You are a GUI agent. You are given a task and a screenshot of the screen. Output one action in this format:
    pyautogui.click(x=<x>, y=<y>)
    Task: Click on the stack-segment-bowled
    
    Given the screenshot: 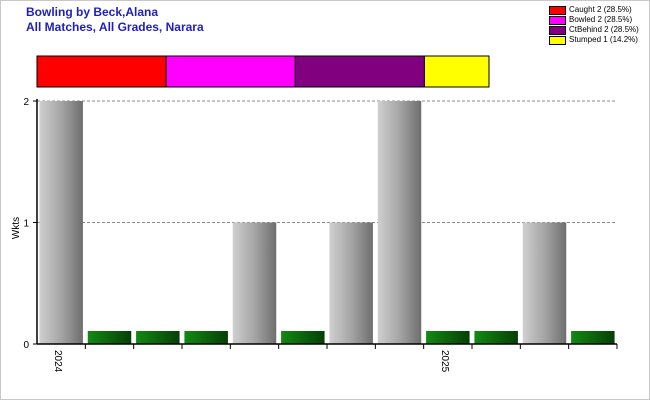 What is the action you would take?
    pyautogui.click(x=230, y=71)
    